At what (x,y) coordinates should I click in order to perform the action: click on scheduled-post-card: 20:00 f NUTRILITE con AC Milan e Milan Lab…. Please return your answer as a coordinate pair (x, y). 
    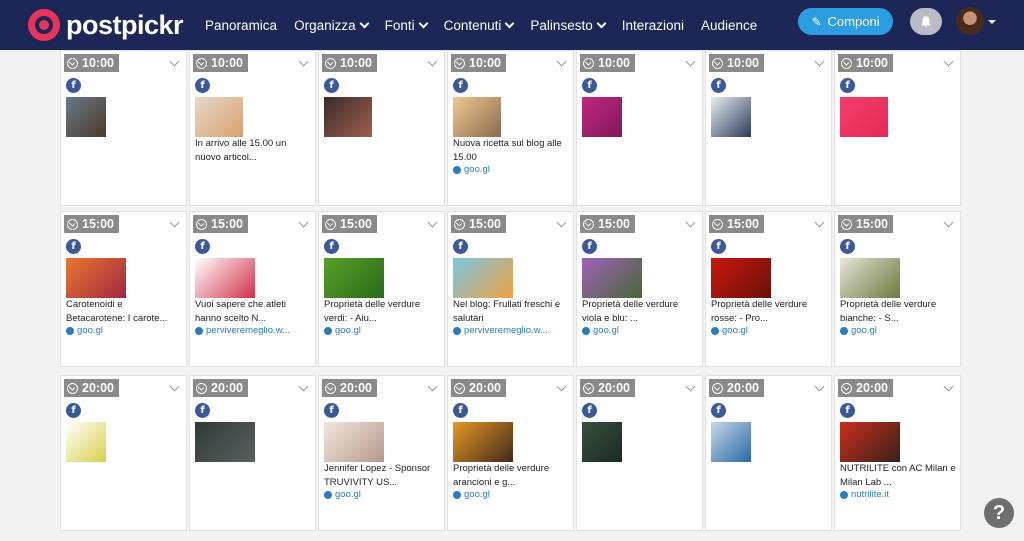
    Looking at the image, I should click on (897, 453).